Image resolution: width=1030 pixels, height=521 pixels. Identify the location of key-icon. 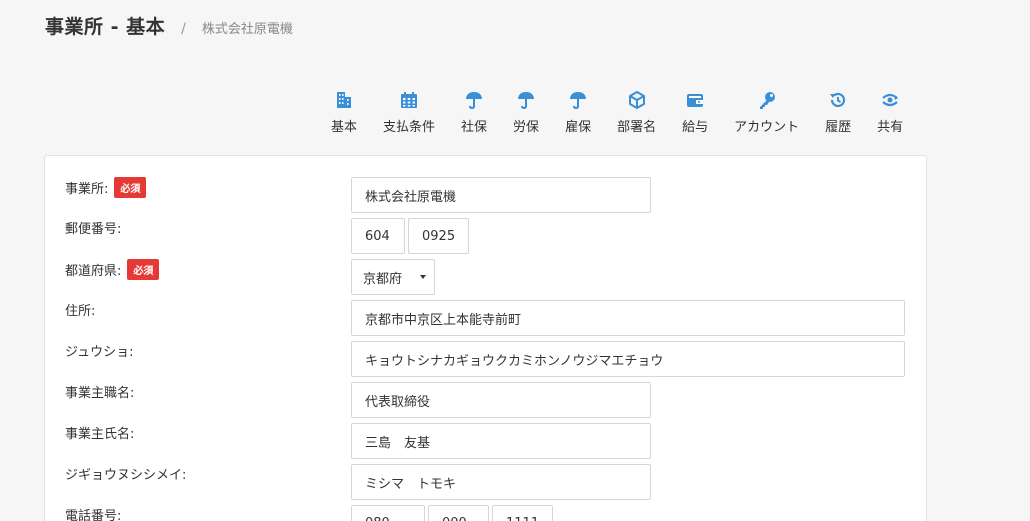
(767, 100).